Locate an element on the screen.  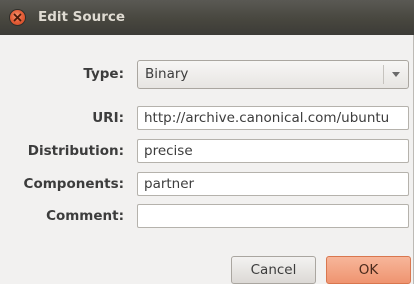
distribution-field: precise is located at coordinates (273, 151).